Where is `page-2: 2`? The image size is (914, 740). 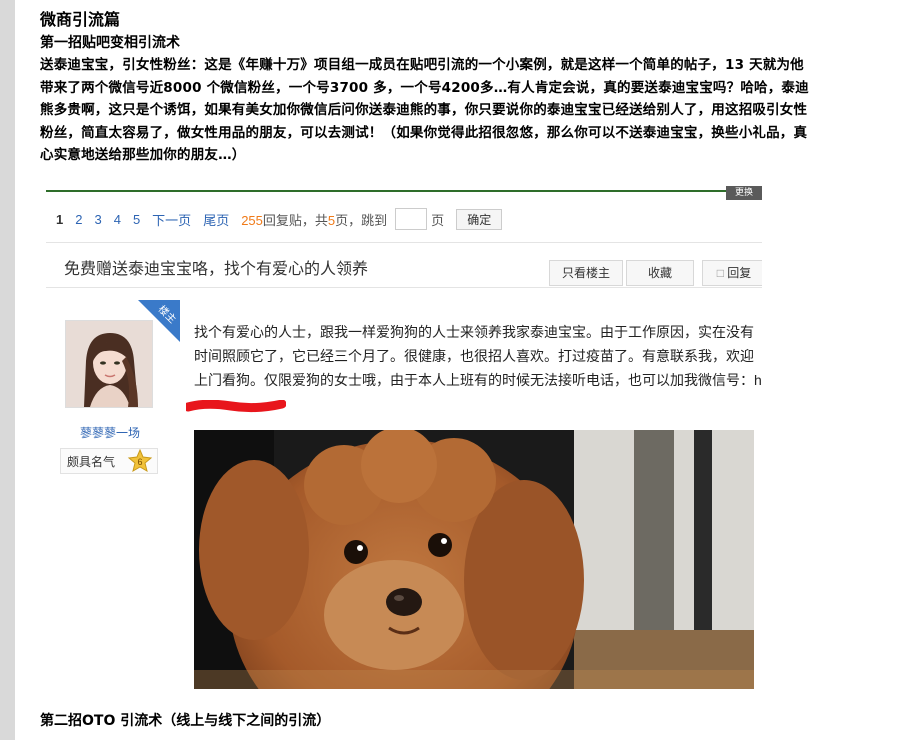 page-2: 2 is located at coordinates (78, 219).